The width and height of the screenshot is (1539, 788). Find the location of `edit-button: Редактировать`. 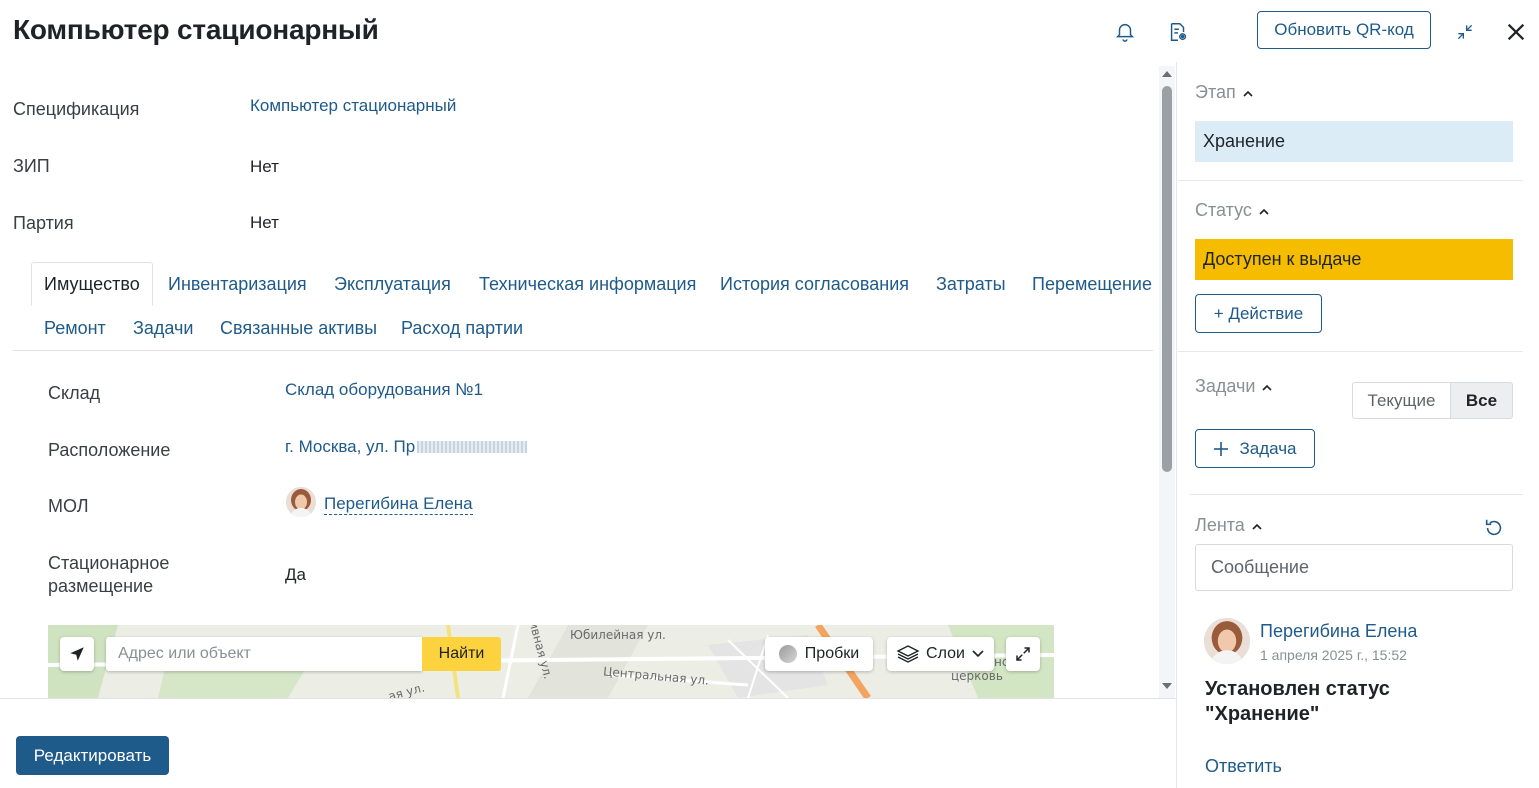

edit-button: Редактировать is located at coordinates (92, 755).